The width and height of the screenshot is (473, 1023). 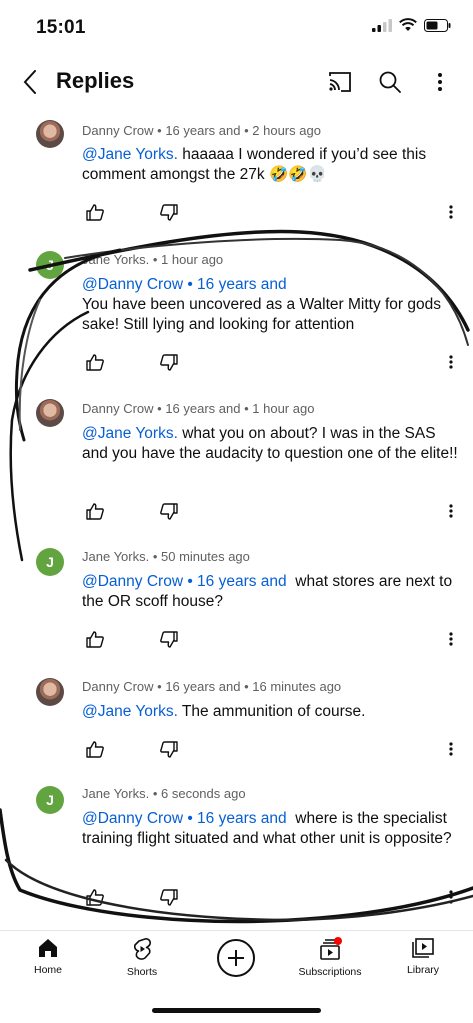 What do you see at coordinates (283, 408) in the screenshot?
I see `comment-time: 1 hour ago` at bounding box center [283, 408].